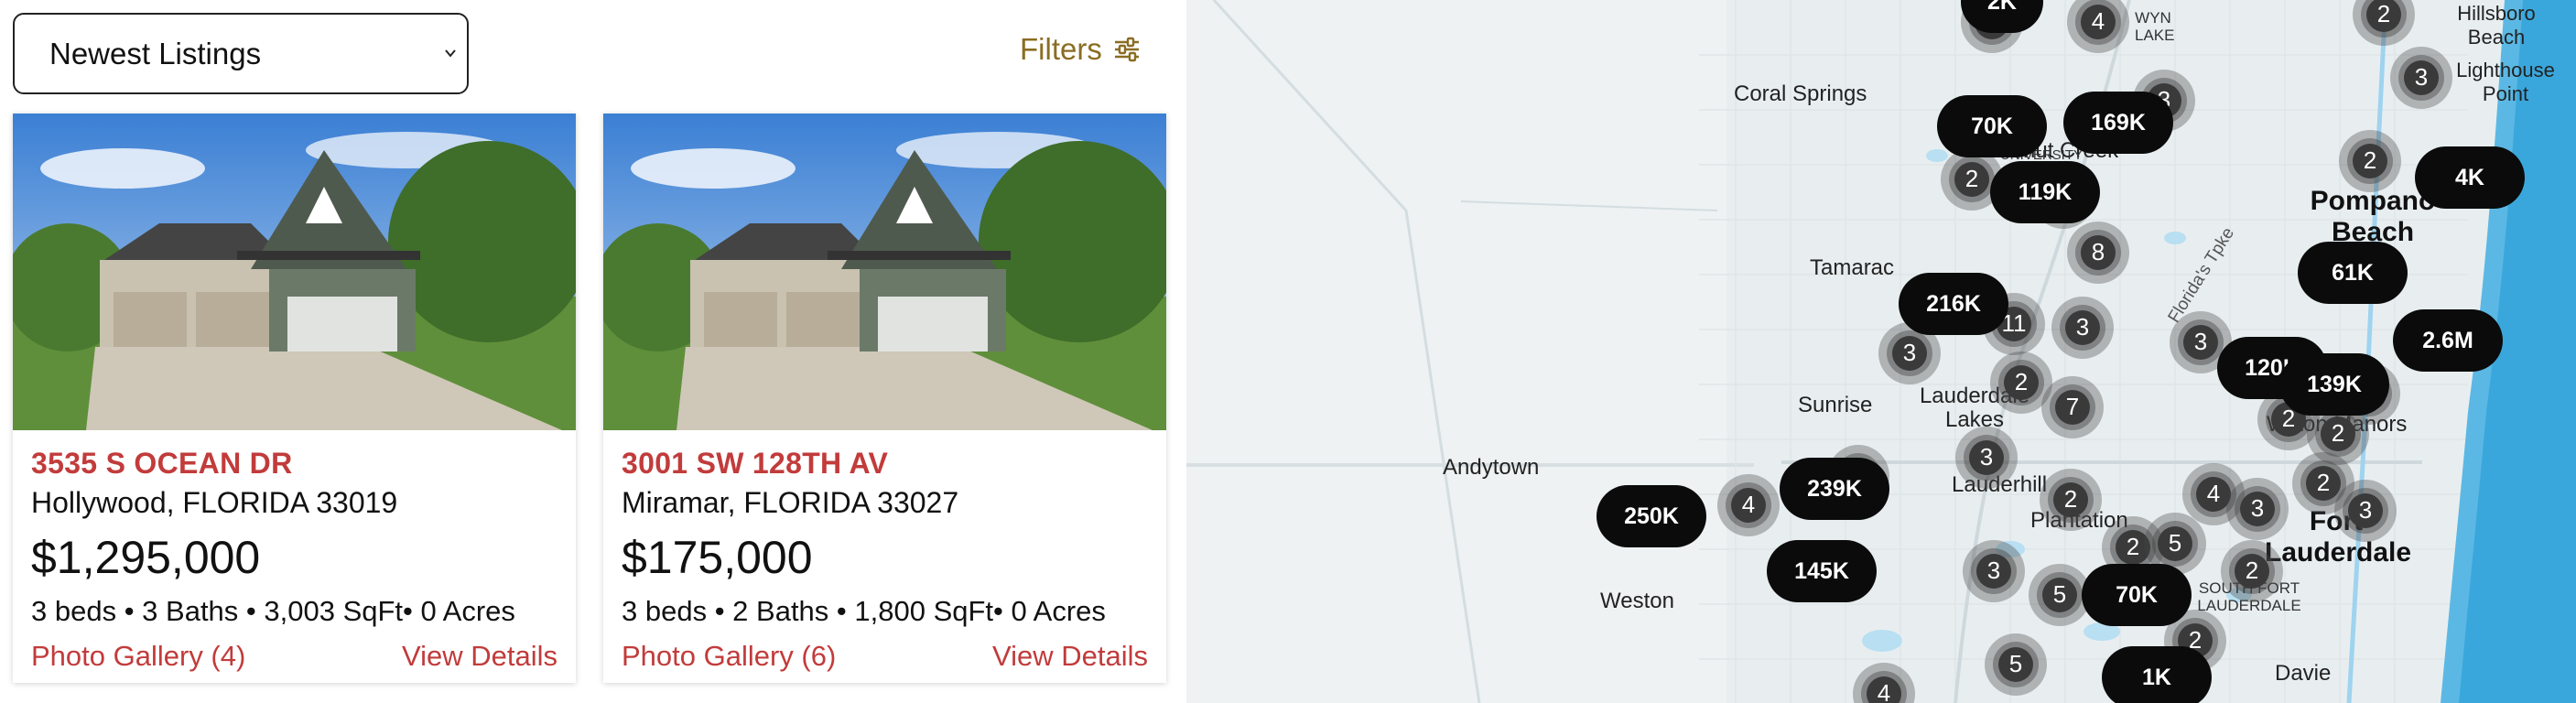  I want to click on map-label-lighthouse-point: Lighthouse Point, so click(2506, 82).